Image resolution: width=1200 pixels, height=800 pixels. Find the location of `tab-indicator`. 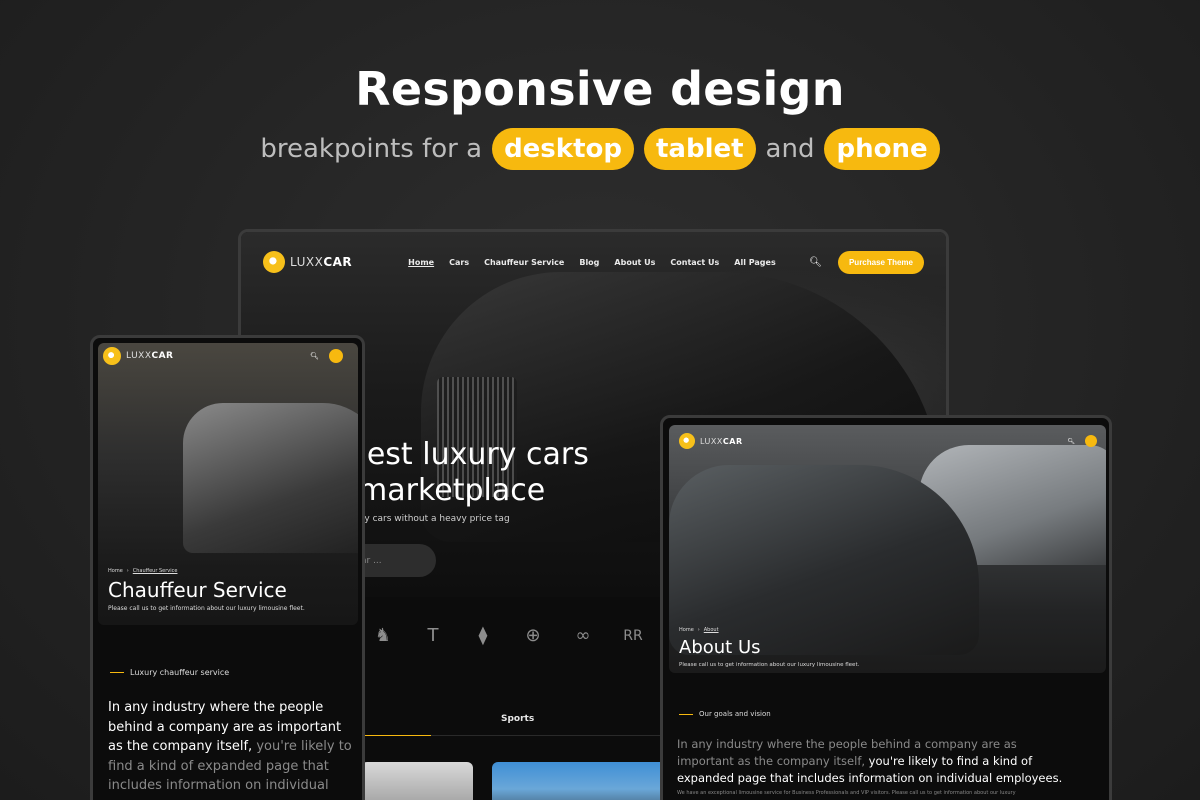

tab-indicator is located at coordinates (396, 735).